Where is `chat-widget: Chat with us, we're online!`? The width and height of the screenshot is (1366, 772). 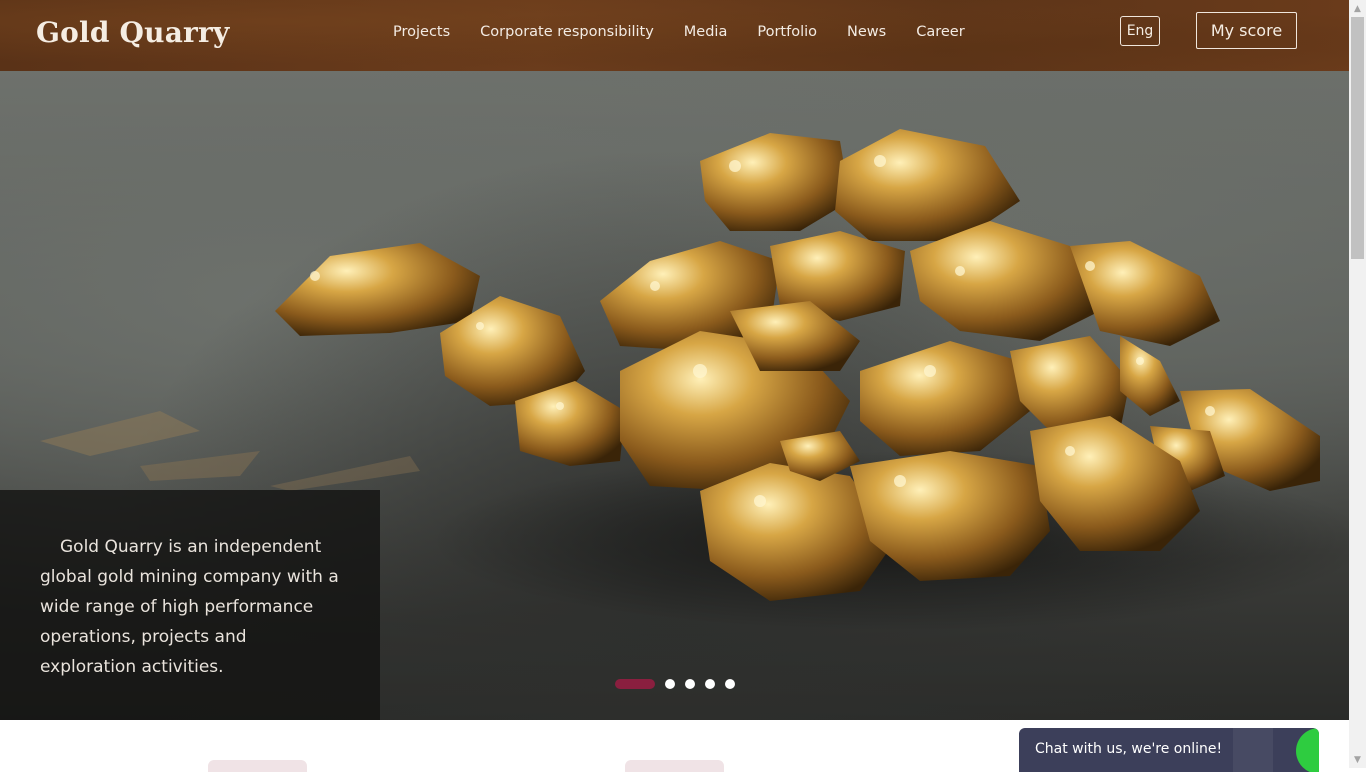 chat-widget: Chat with us, we're online! is located at coordinates (1169, 750).